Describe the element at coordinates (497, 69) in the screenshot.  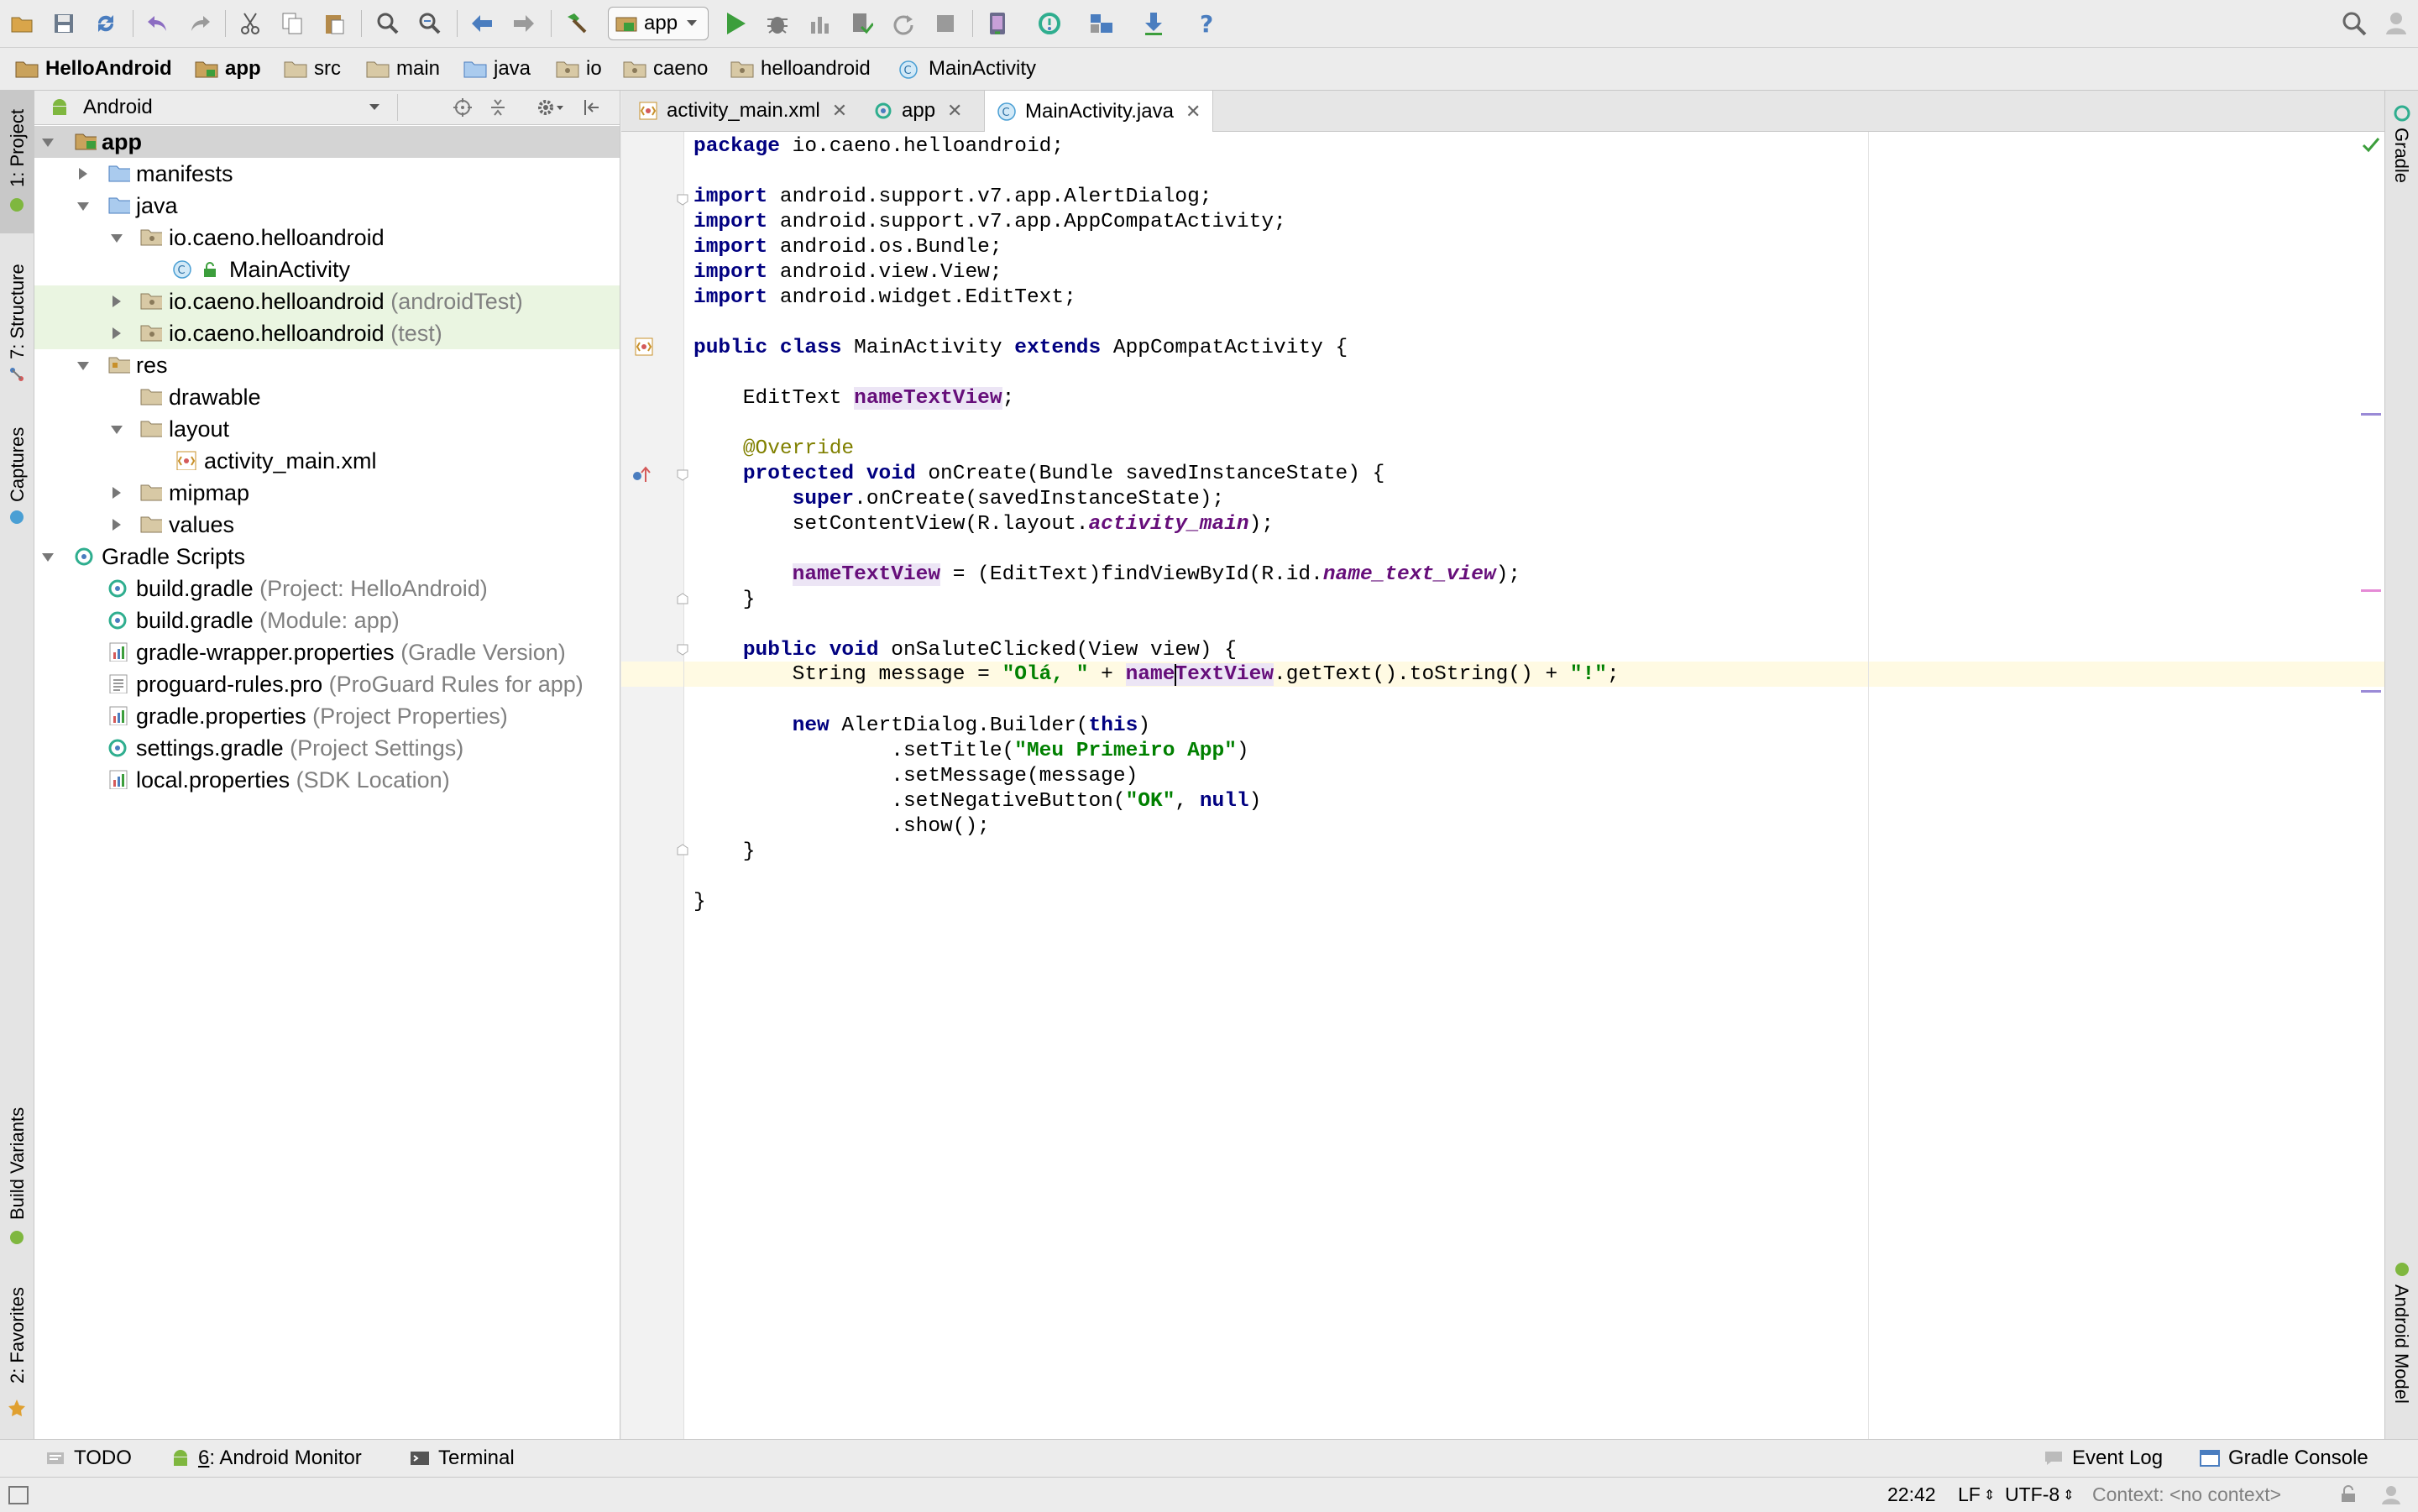
I see `breadcrumb-item-java: java` at that location.